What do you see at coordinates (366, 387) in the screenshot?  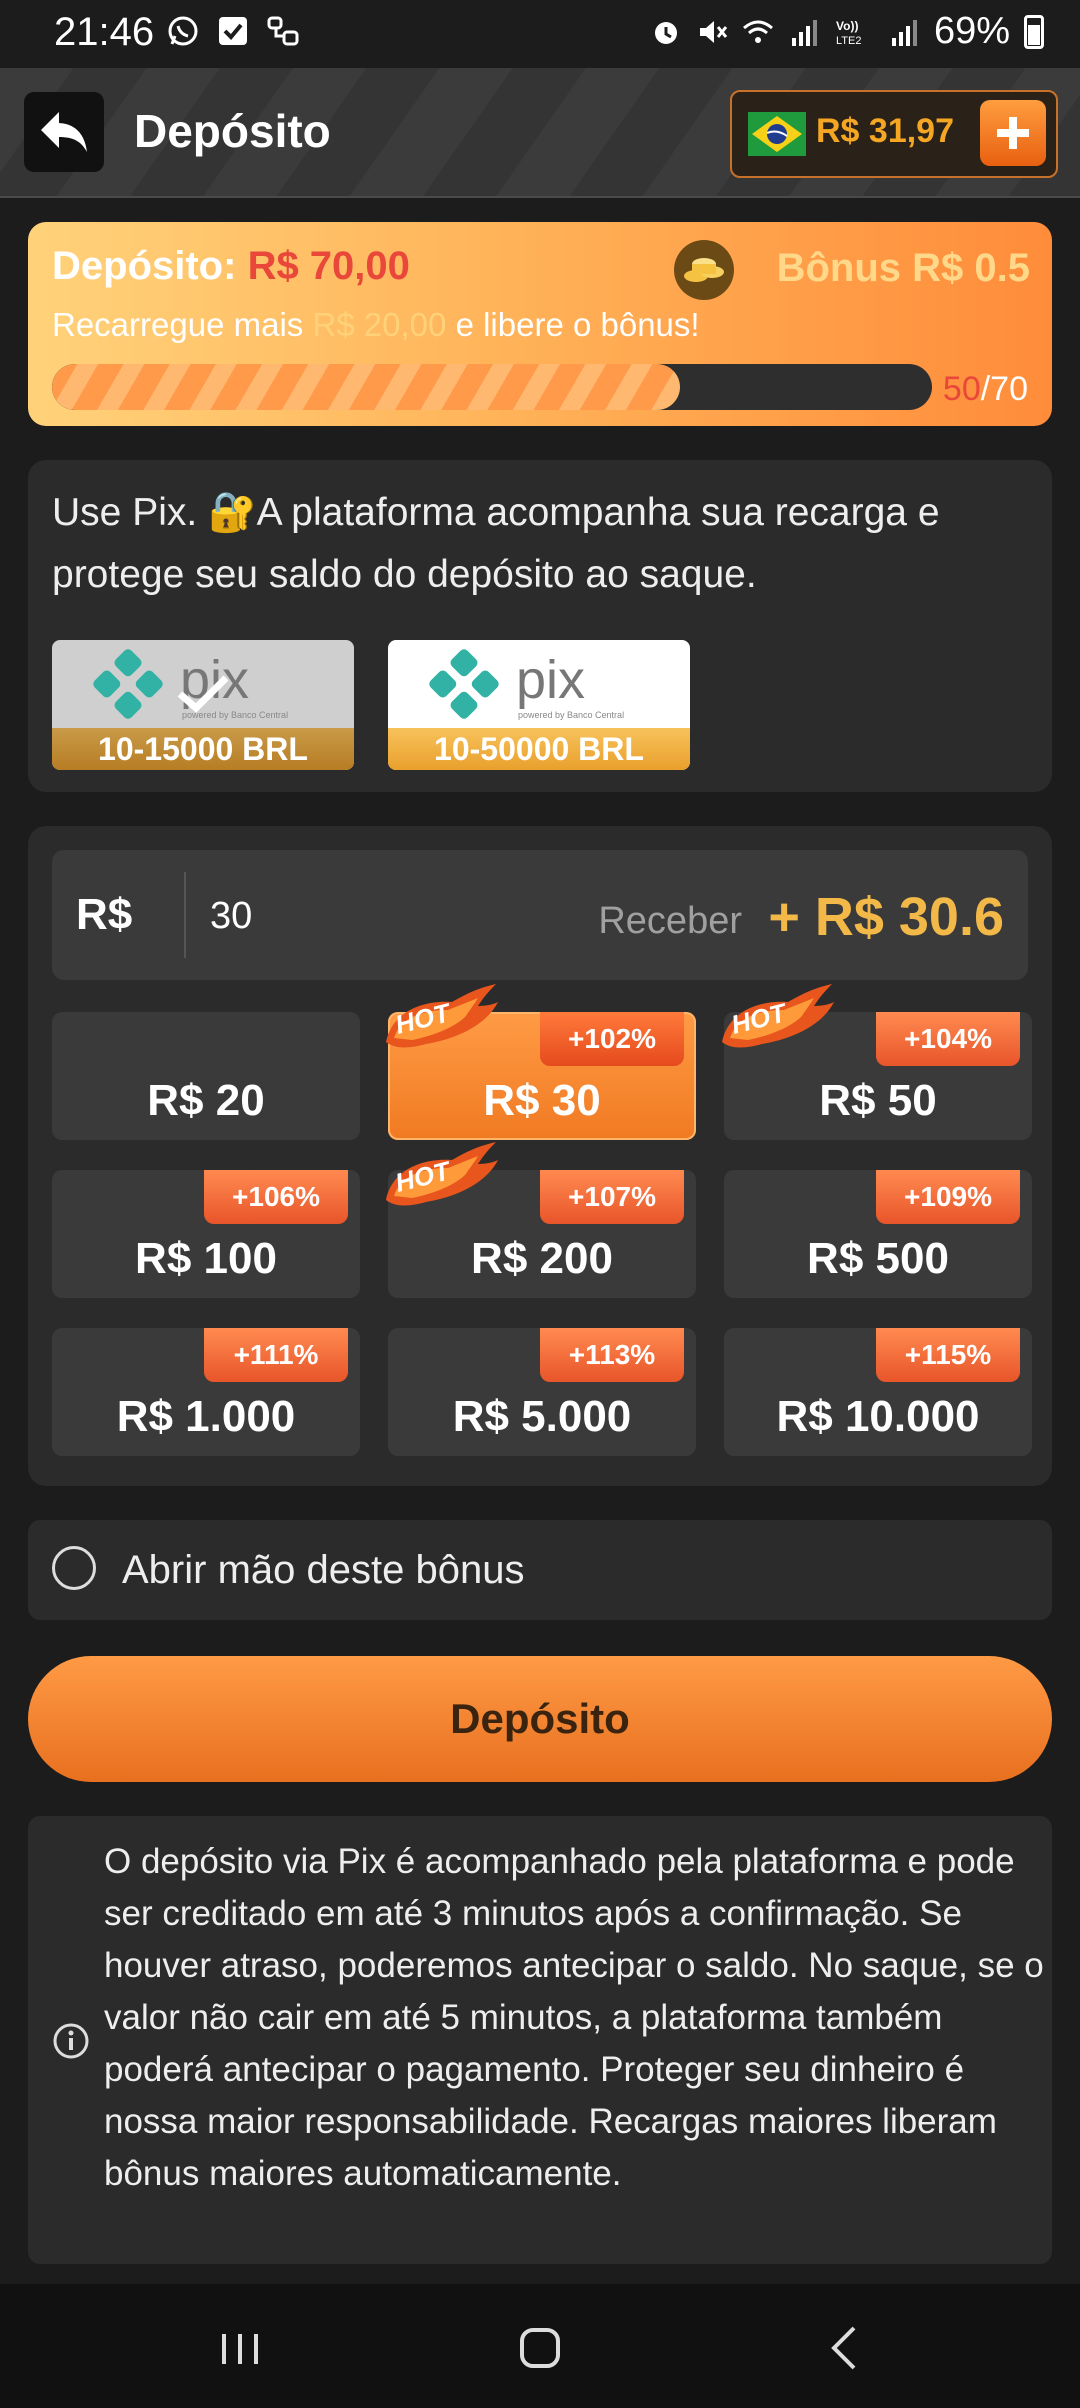 I see `bonus-progress-fill` at bounding box center [366, 387].